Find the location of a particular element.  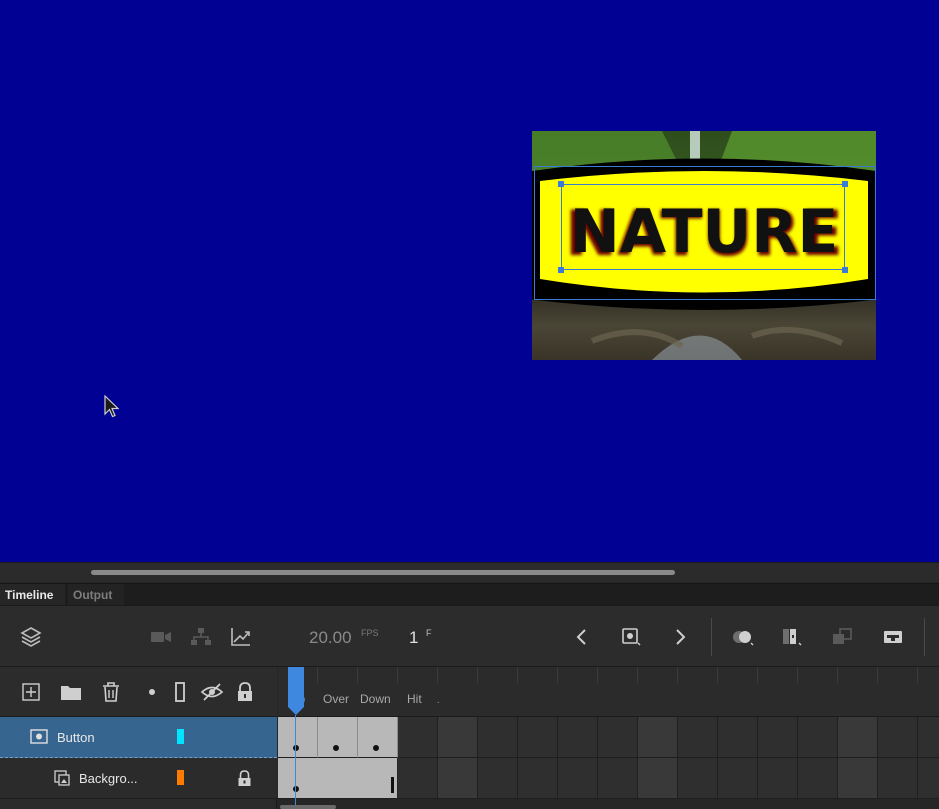

tab-timeline: Timeline is located at coordinates (32, 595).